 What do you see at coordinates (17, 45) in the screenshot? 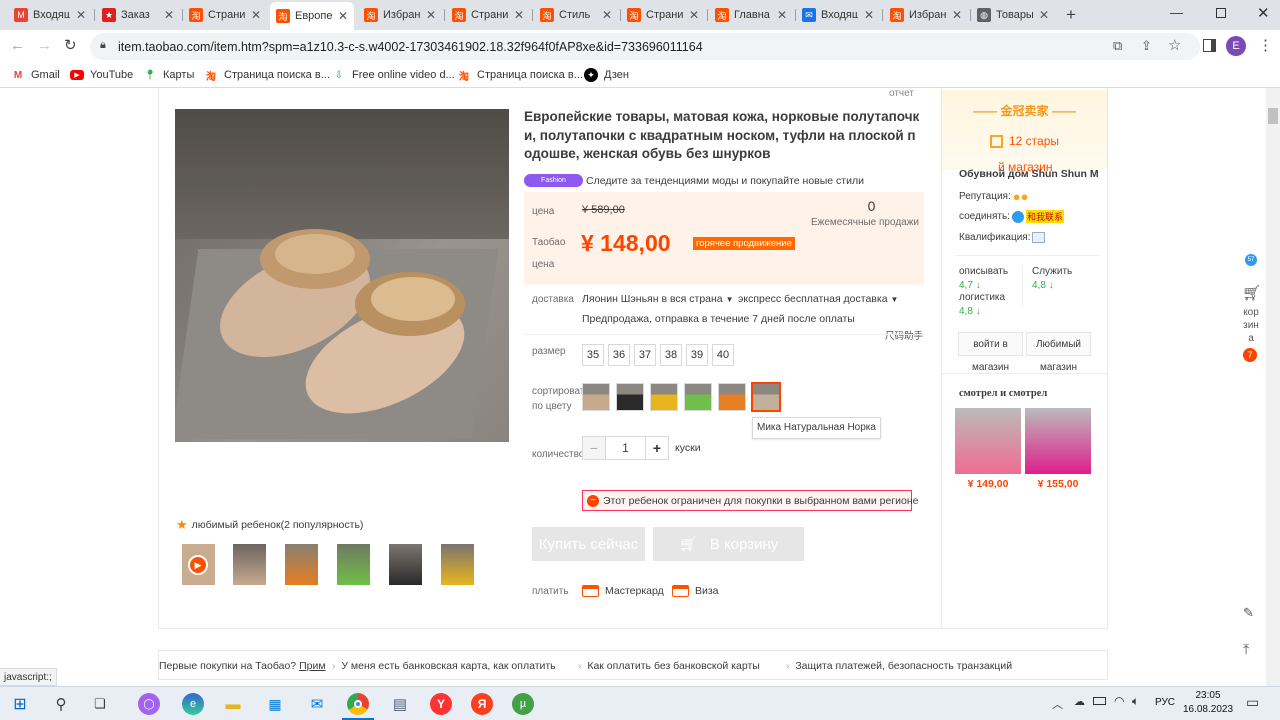
I see `back-icon: ←` at bounding box center [17, 45].